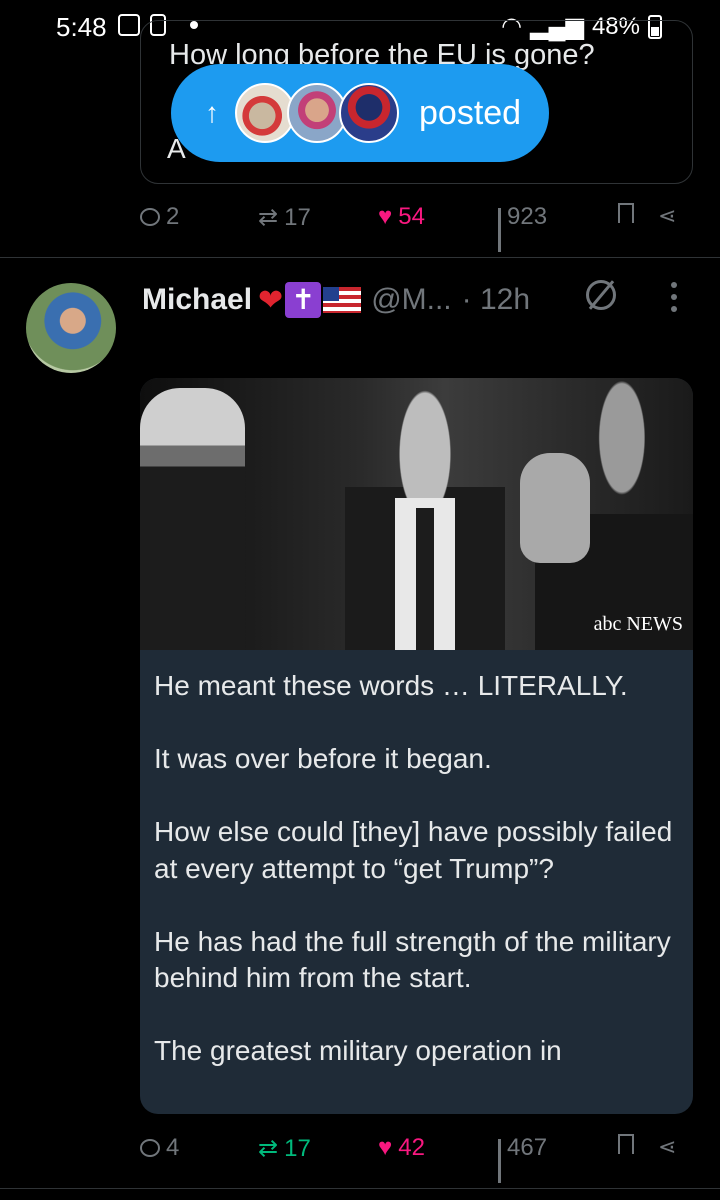 The height and width of the screenshot is (1200, 720). What do you see at coordinates (212, 112) in the screenshot?
I see `arrow-up-icon: ↑` at bounding box center [212, 112].